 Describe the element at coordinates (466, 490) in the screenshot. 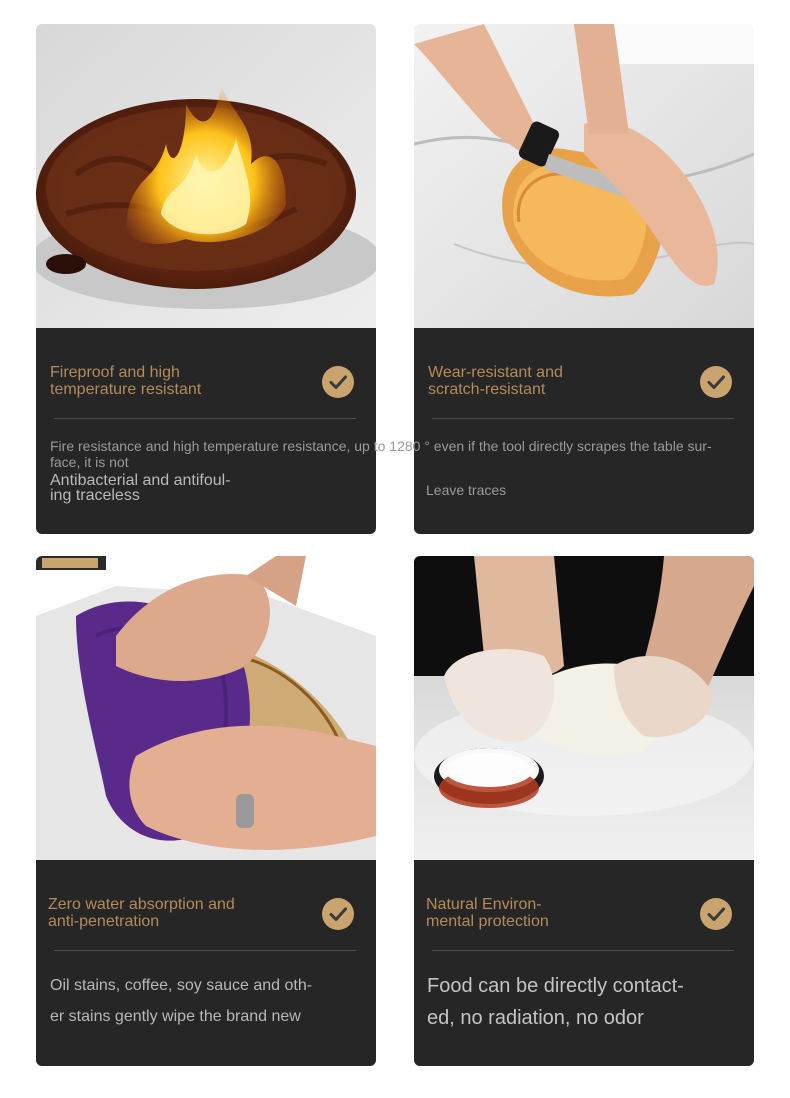

I see `card-description: Leave traces` at that location.